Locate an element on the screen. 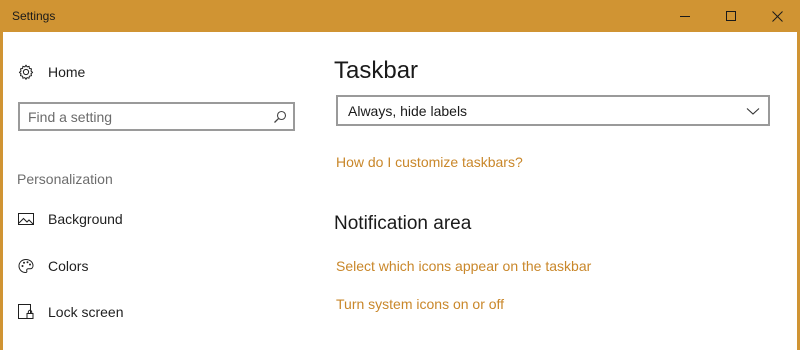  notification-area-heading: Notification area is located at coordinates (403, 223).